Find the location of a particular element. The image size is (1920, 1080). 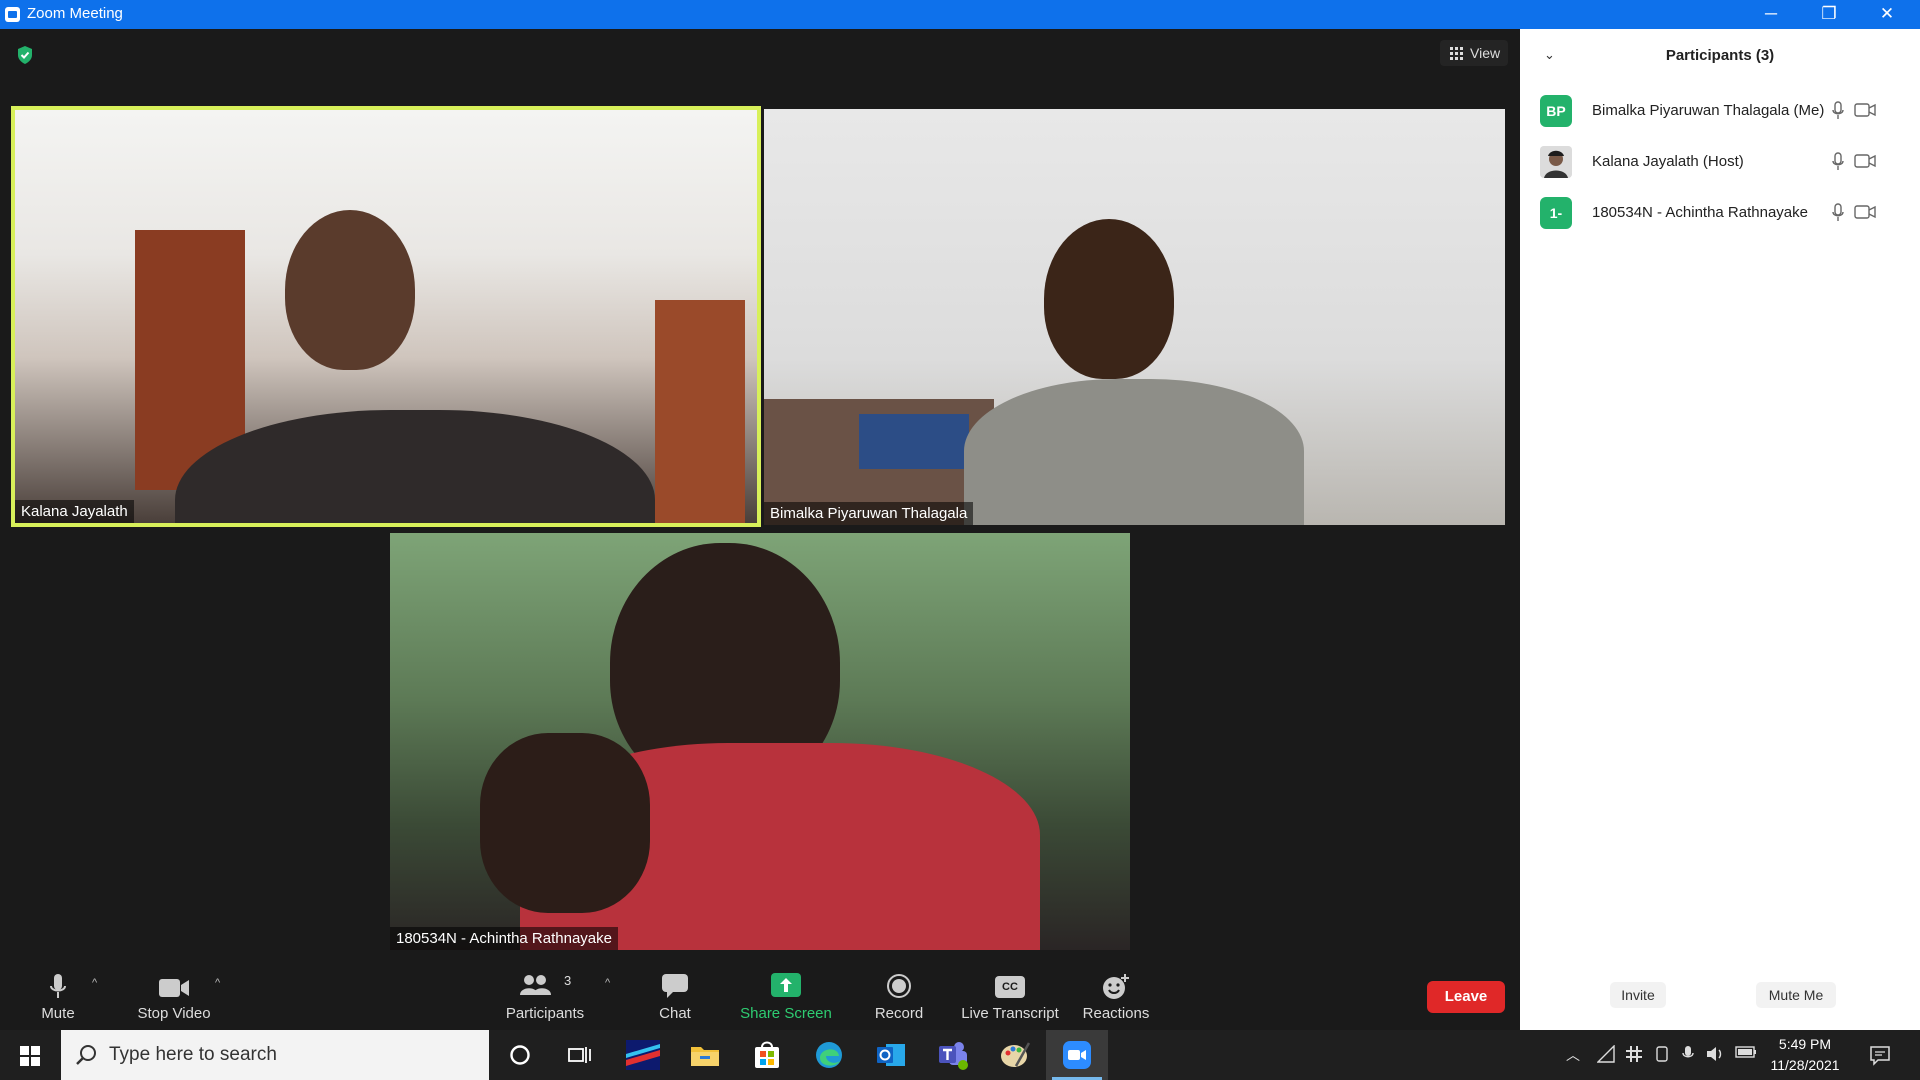

reactions-label: Reactions is located at coordinates (1116, 1013).